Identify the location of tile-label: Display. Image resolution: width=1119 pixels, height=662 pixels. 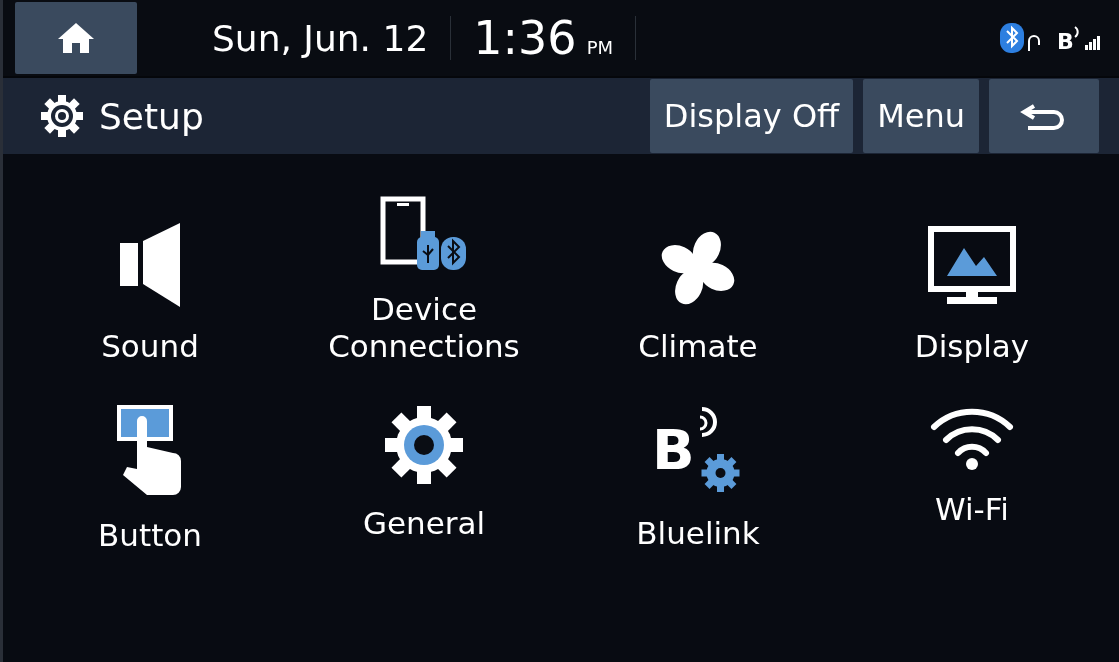
(972, 346).